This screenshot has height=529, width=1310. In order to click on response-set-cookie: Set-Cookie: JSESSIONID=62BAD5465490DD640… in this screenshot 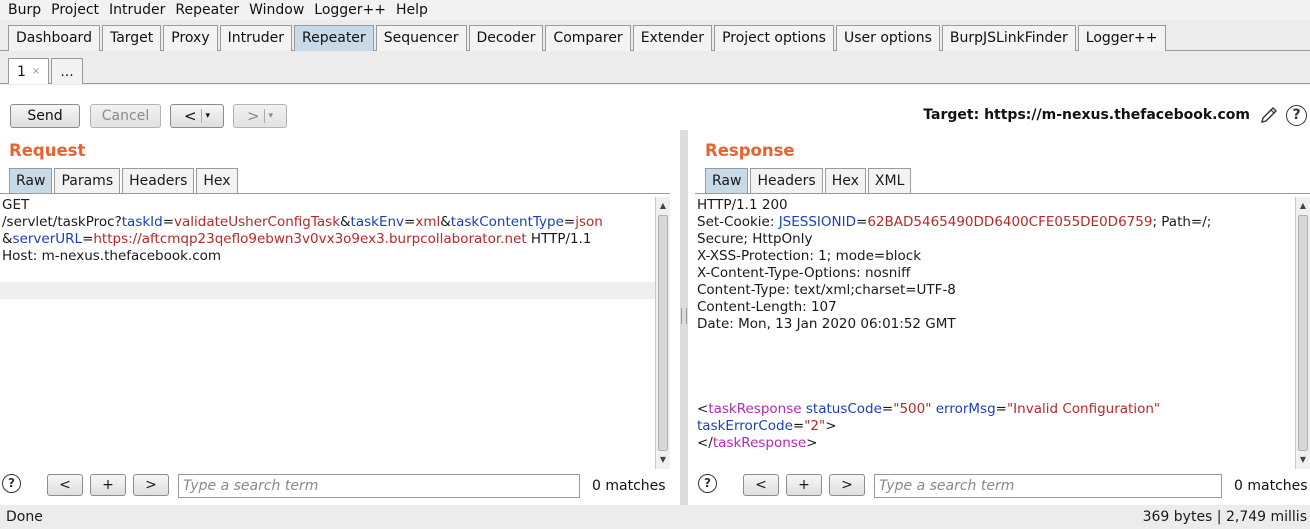, I will do `click(954, 222)`.